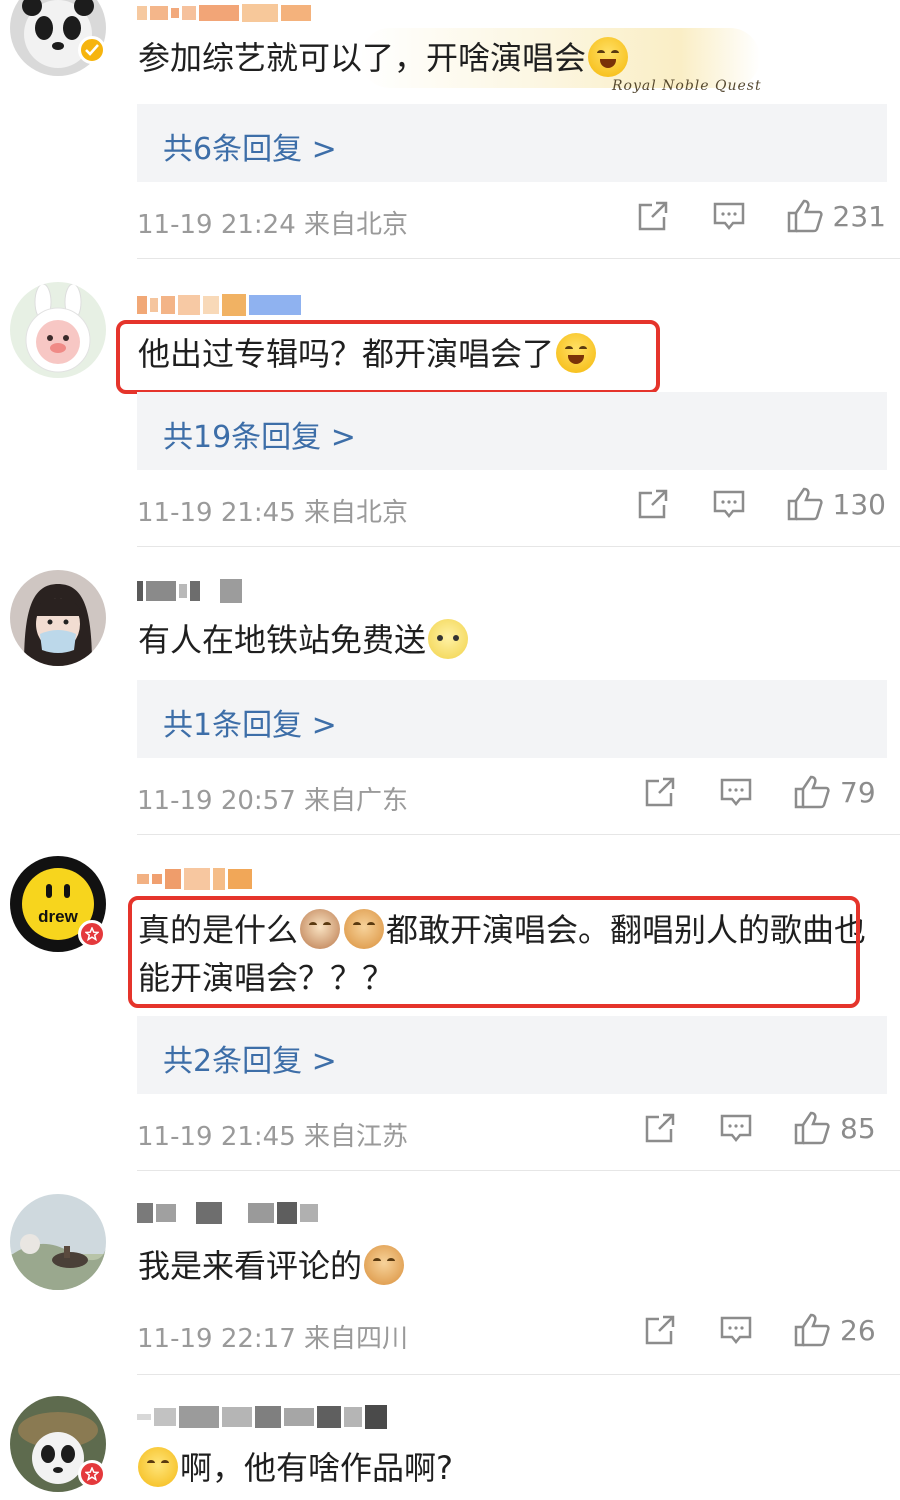 The image size is (900, 1500). What do you see at coordinates (320, 929) in the screenshot?
I see `cat-emoji-icon` at bounding box center [320, 929].